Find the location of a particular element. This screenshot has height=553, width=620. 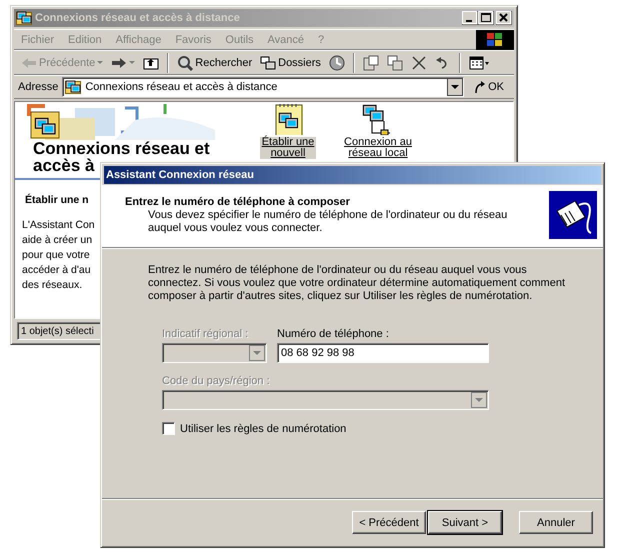

go-arrow-icon is located at coordinates (480, 87).